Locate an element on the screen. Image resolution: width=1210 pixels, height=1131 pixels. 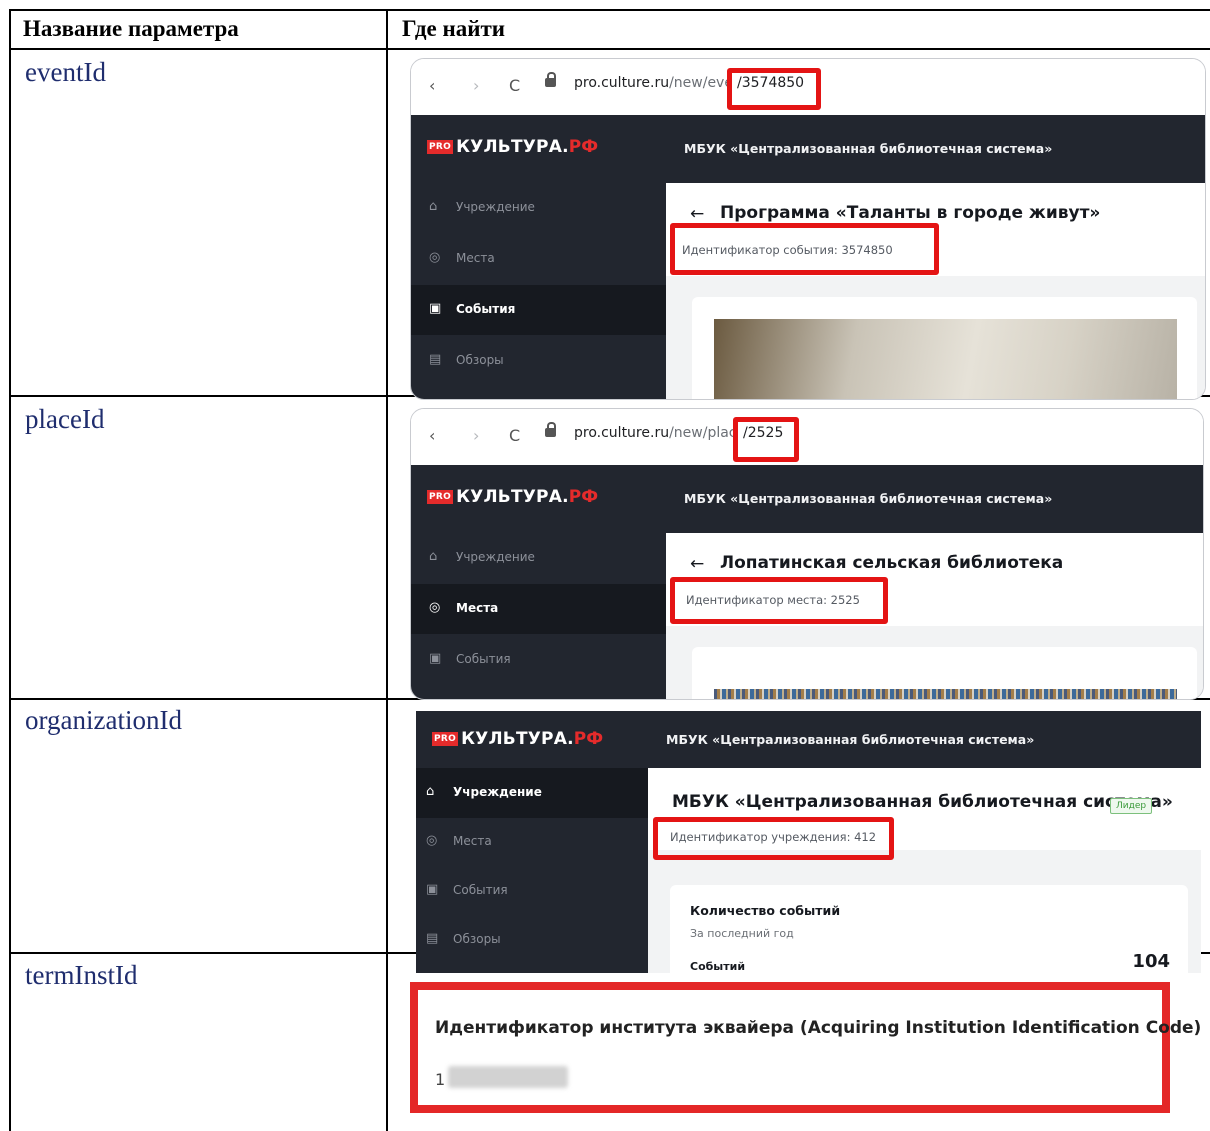
card-title: Количество событий is located at coordinates (765, 910).